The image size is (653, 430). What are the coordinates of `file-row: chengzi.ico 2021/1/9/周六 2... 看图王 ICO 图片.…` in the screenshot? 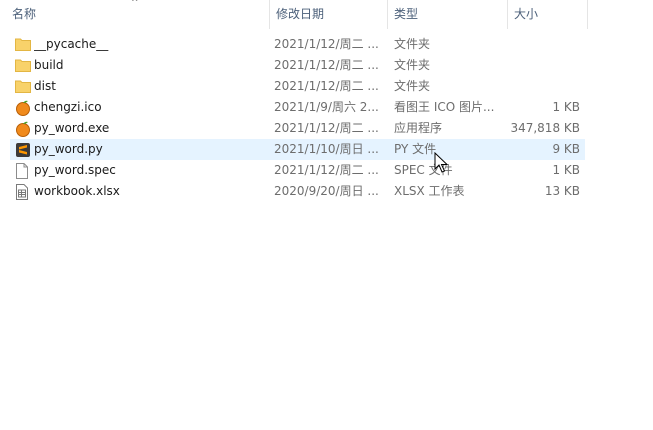 It's located at (297, 107).